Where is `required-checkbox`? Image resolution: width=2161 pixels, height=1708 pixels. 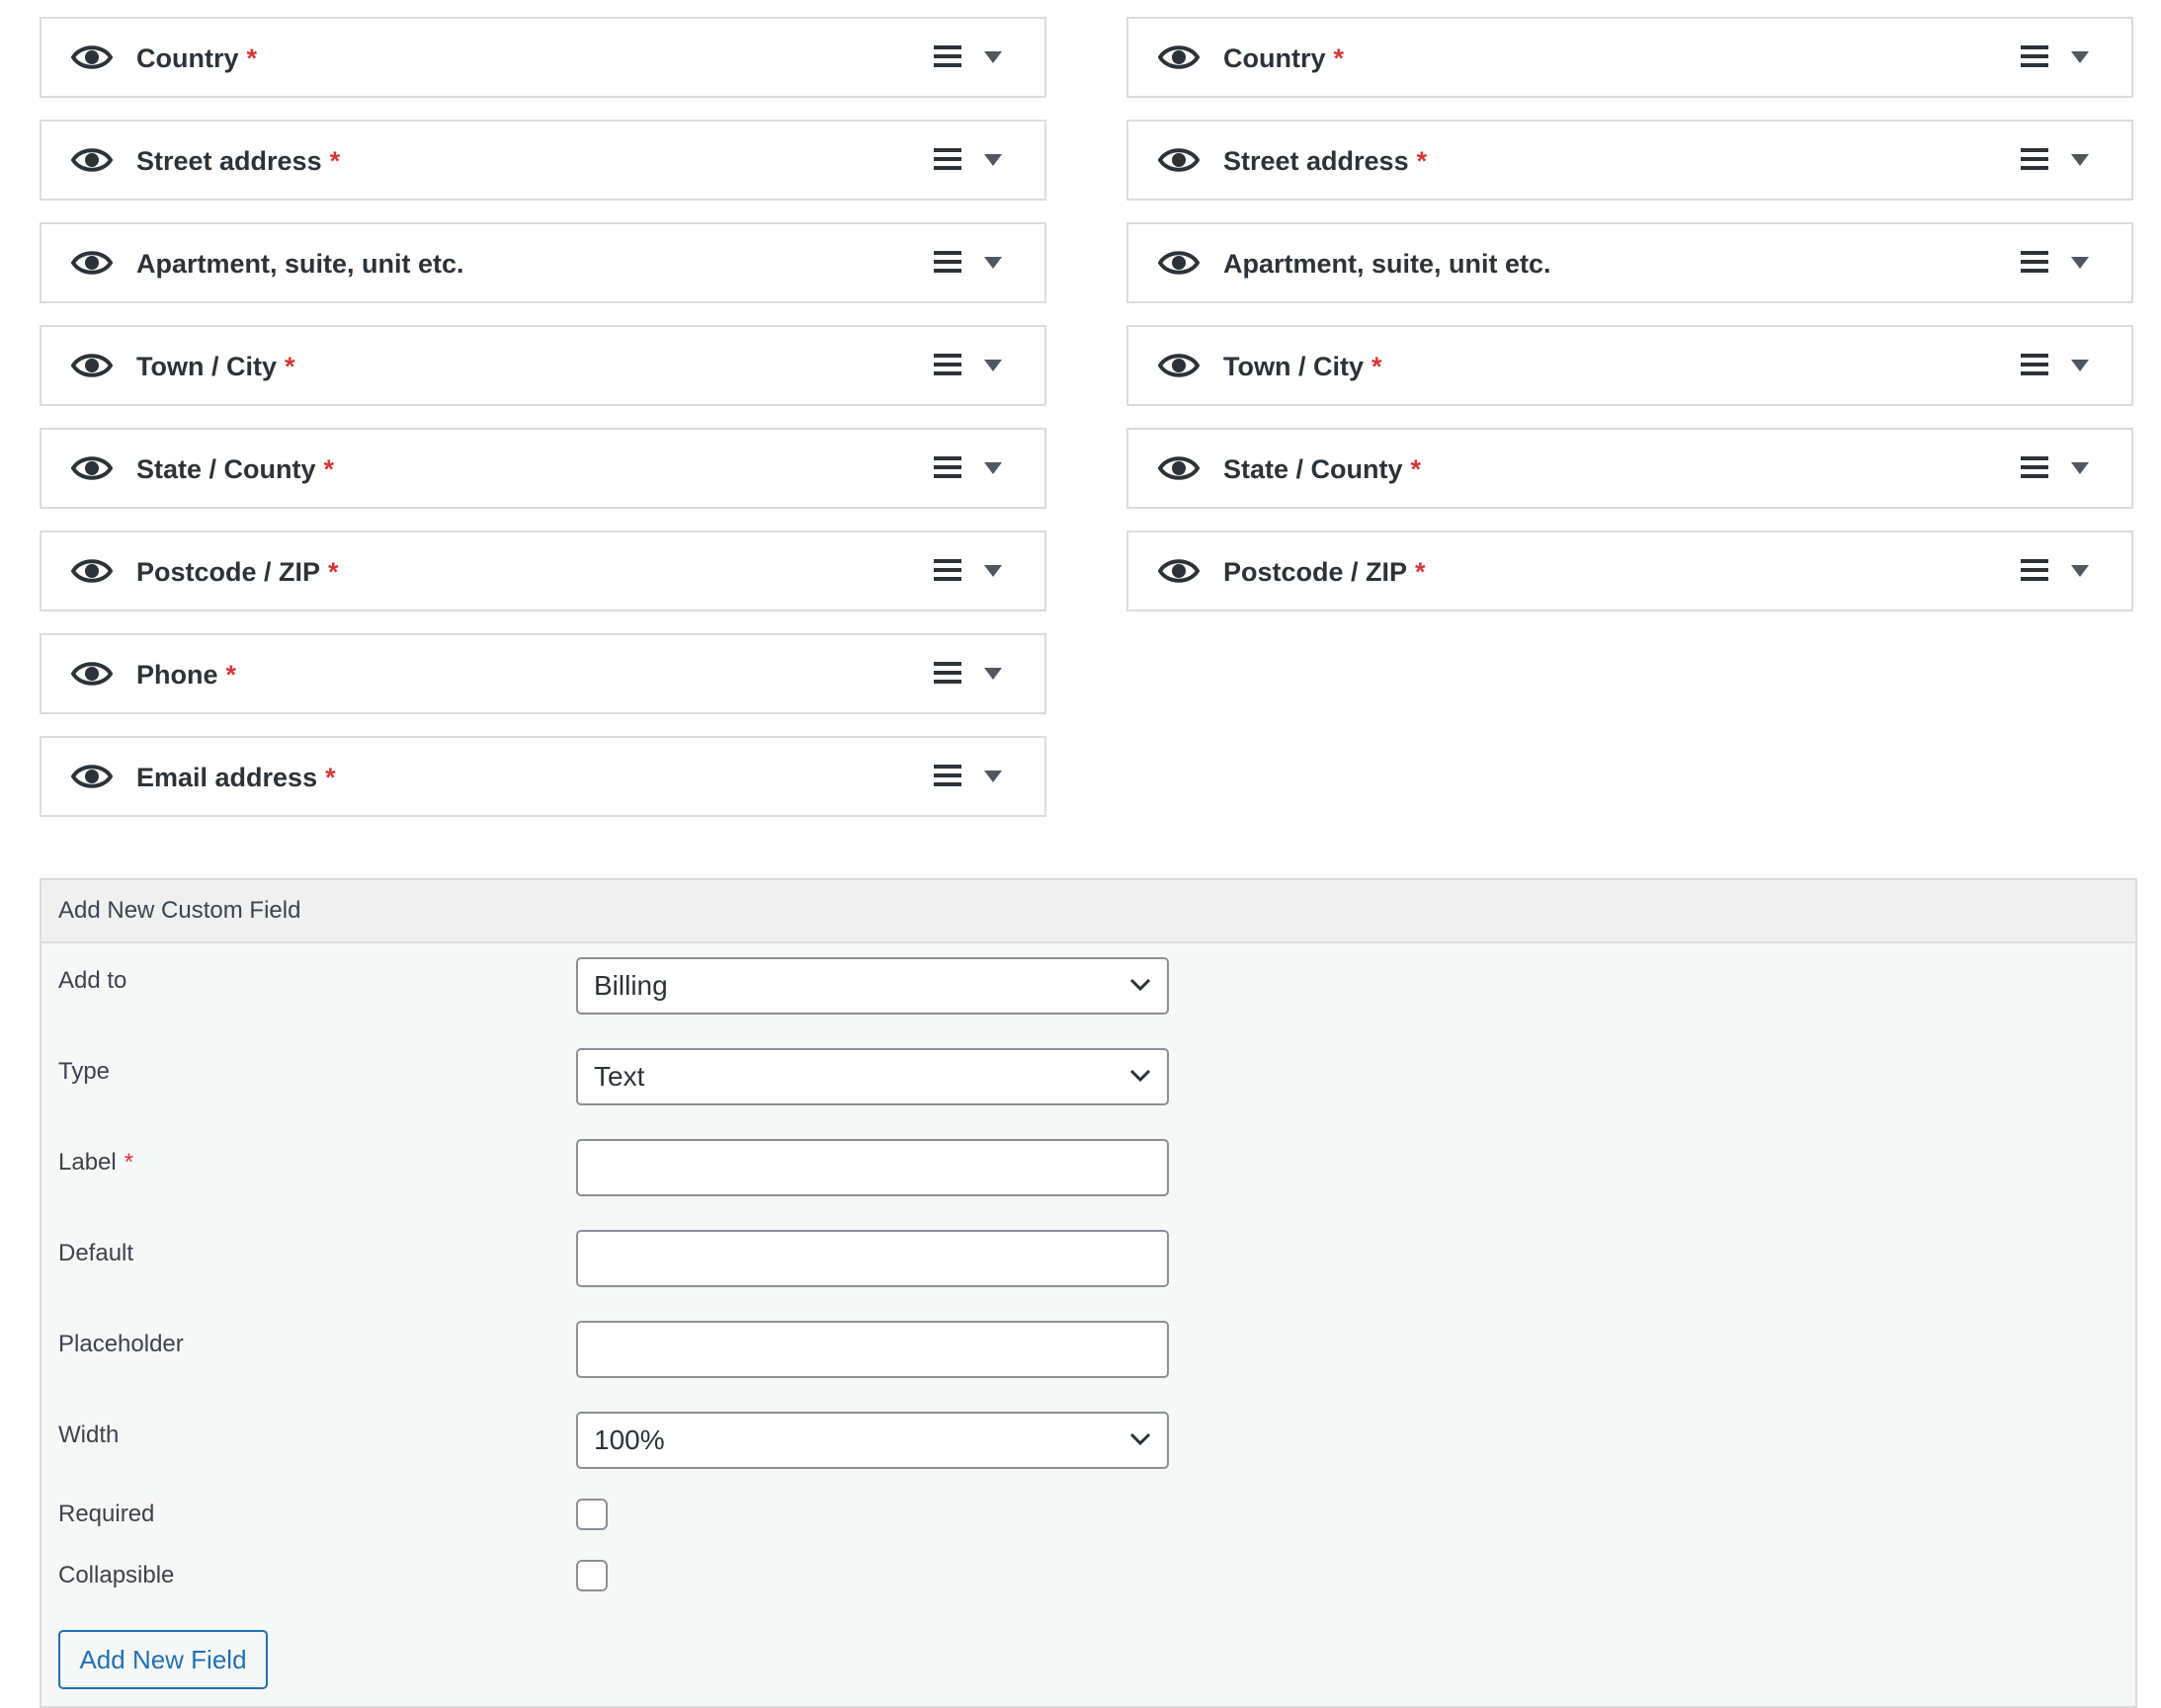 required-checkbox is located at coordinates (592, 1514).